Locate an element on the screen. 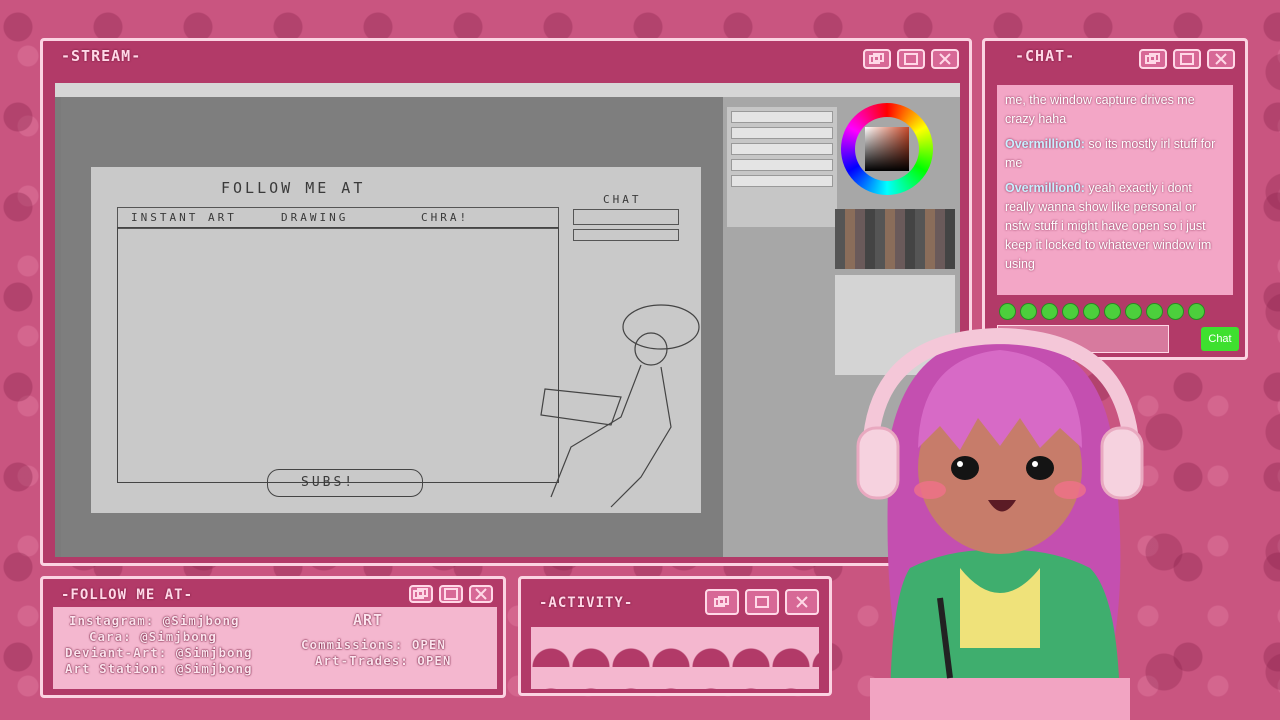 The image size is (1280, 720). sketch-main-frame is located at coordinates (338, 355).